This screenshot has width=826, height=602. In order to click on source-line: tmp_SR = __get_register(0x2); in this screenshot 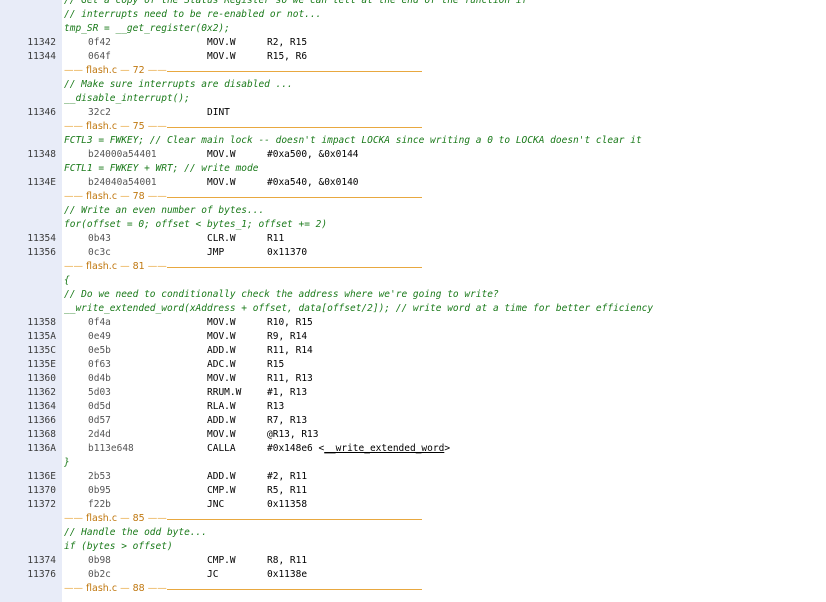, I will do `click(413, 29)`.